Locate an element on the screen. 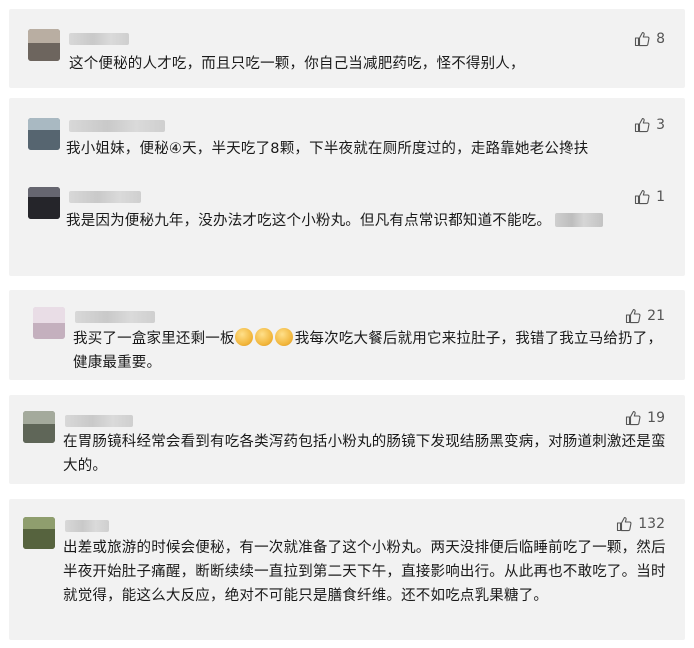 The image size is (694, 648). like-button: 132 is located at coordinates (640, 524).